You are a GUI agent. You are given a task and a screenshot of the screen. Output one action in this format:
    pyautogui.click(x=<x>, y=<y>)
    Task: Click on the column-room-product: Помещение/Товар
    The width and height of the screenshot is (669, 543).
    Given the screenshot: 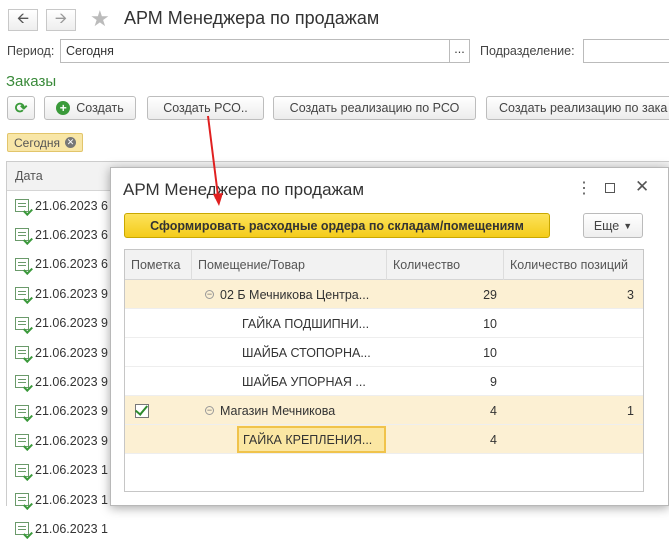 What is the action you would take?
    pyautogui.click(x=289, y=265)
    